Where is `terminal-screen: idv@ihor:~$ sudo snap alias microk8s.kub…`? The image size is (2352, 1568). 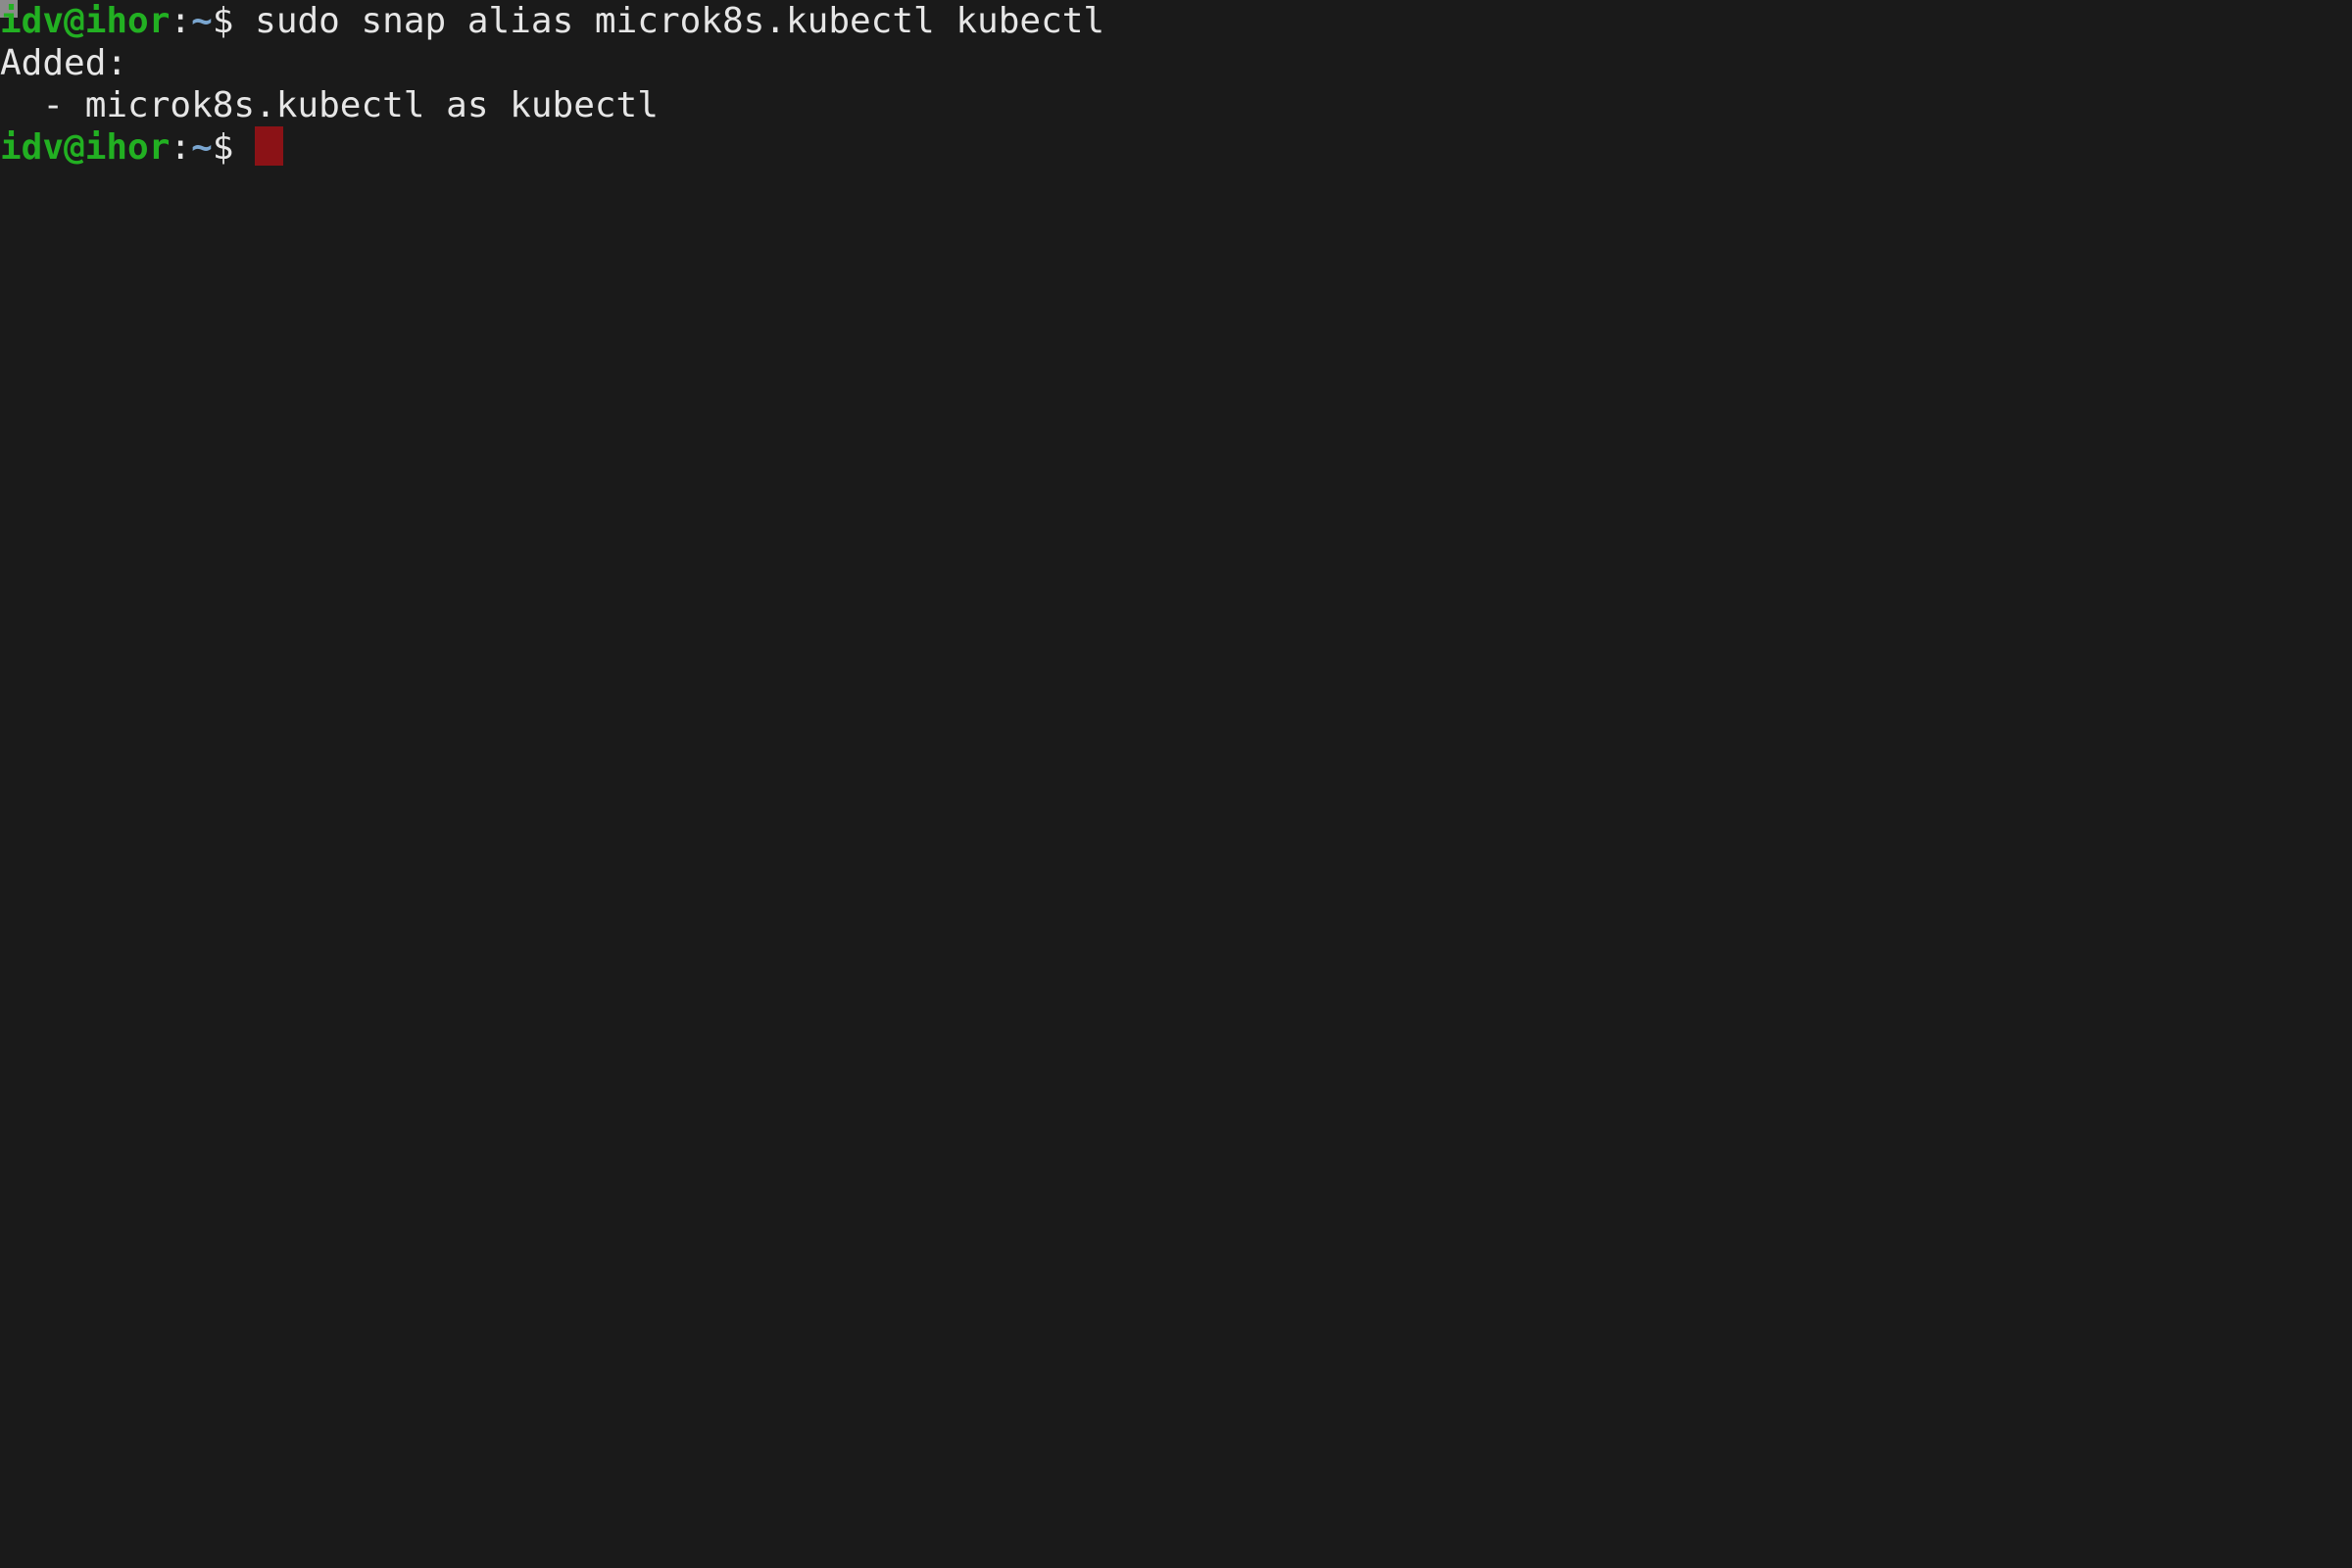
terminal-screen: idv@ihor:~$ sudo snap alias microk8s.kub… is located at coordinates (1176, 84).